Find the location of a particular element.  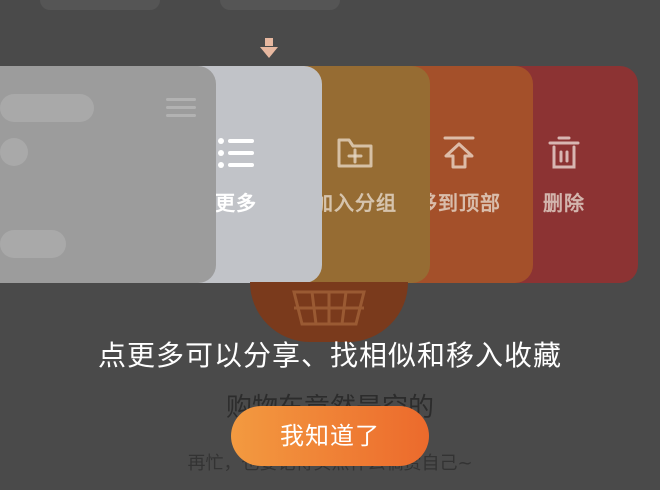

arrow-to-top-icon is located at coordinates (459, 153).